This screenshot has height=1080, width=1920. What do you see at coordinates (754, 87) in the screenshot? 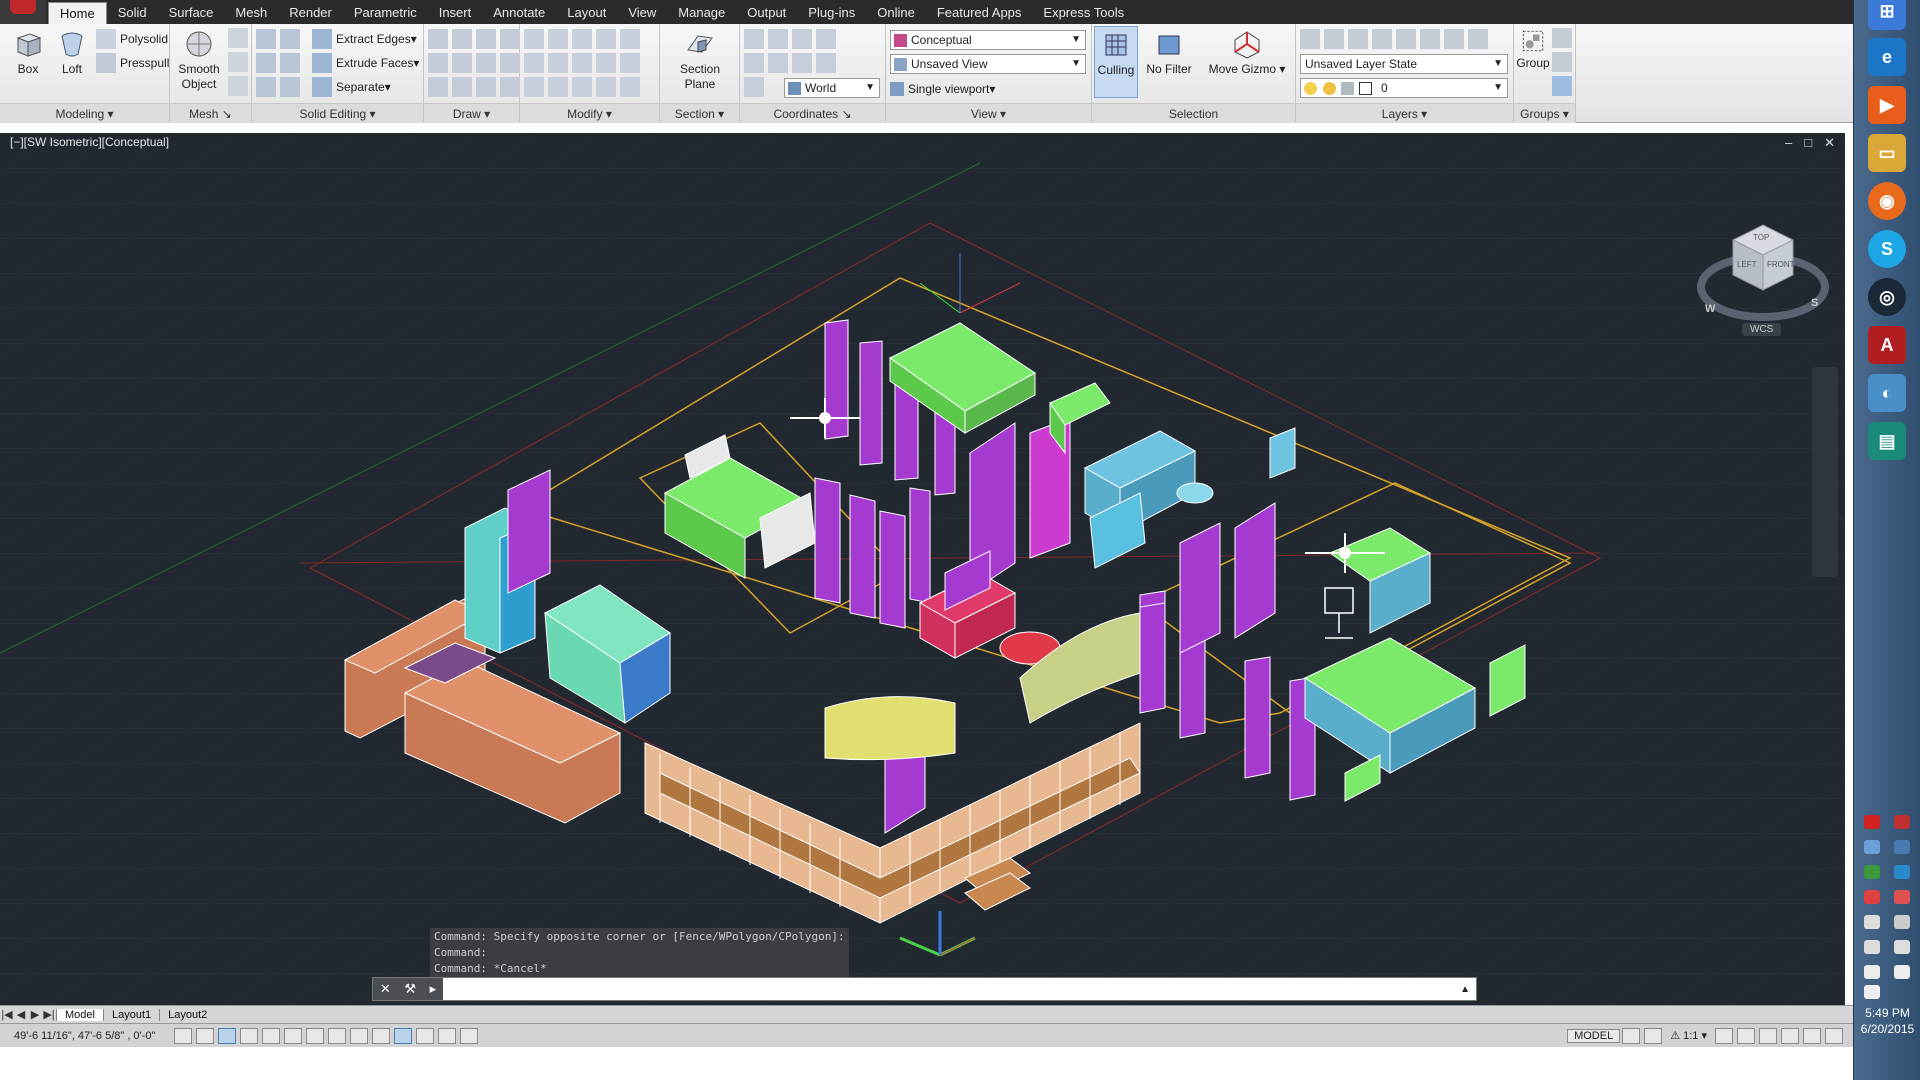
I see `ucs-icon-properties` at bounding box center [754, 87].